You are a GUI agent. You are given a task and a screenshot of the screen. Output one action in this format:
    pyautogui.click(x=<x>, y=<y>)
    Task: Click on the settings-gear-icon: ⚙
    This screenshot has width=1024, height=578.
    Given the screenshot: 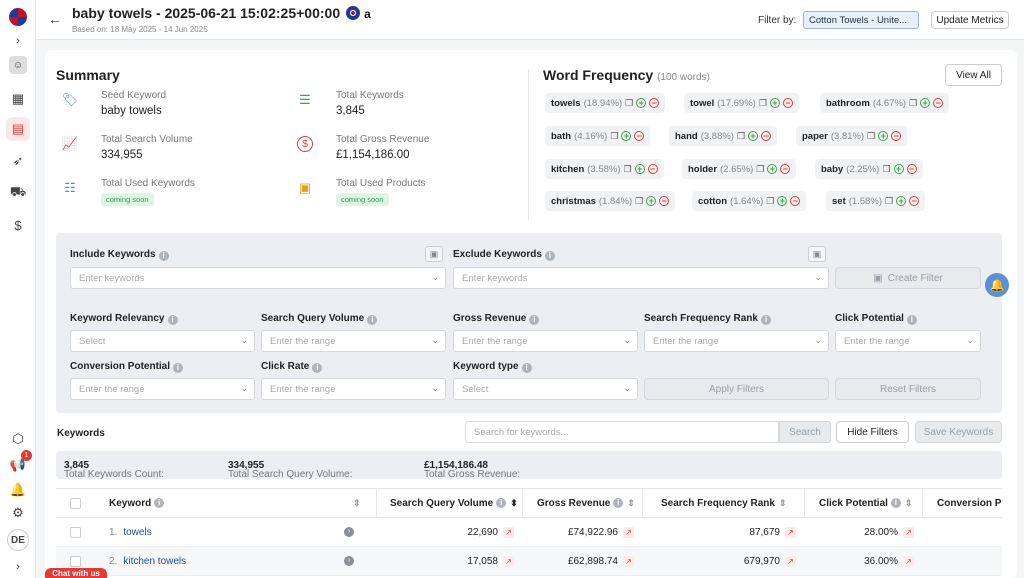 What is the action you would take?
    pyautogui.click(x=18, y=513)
    